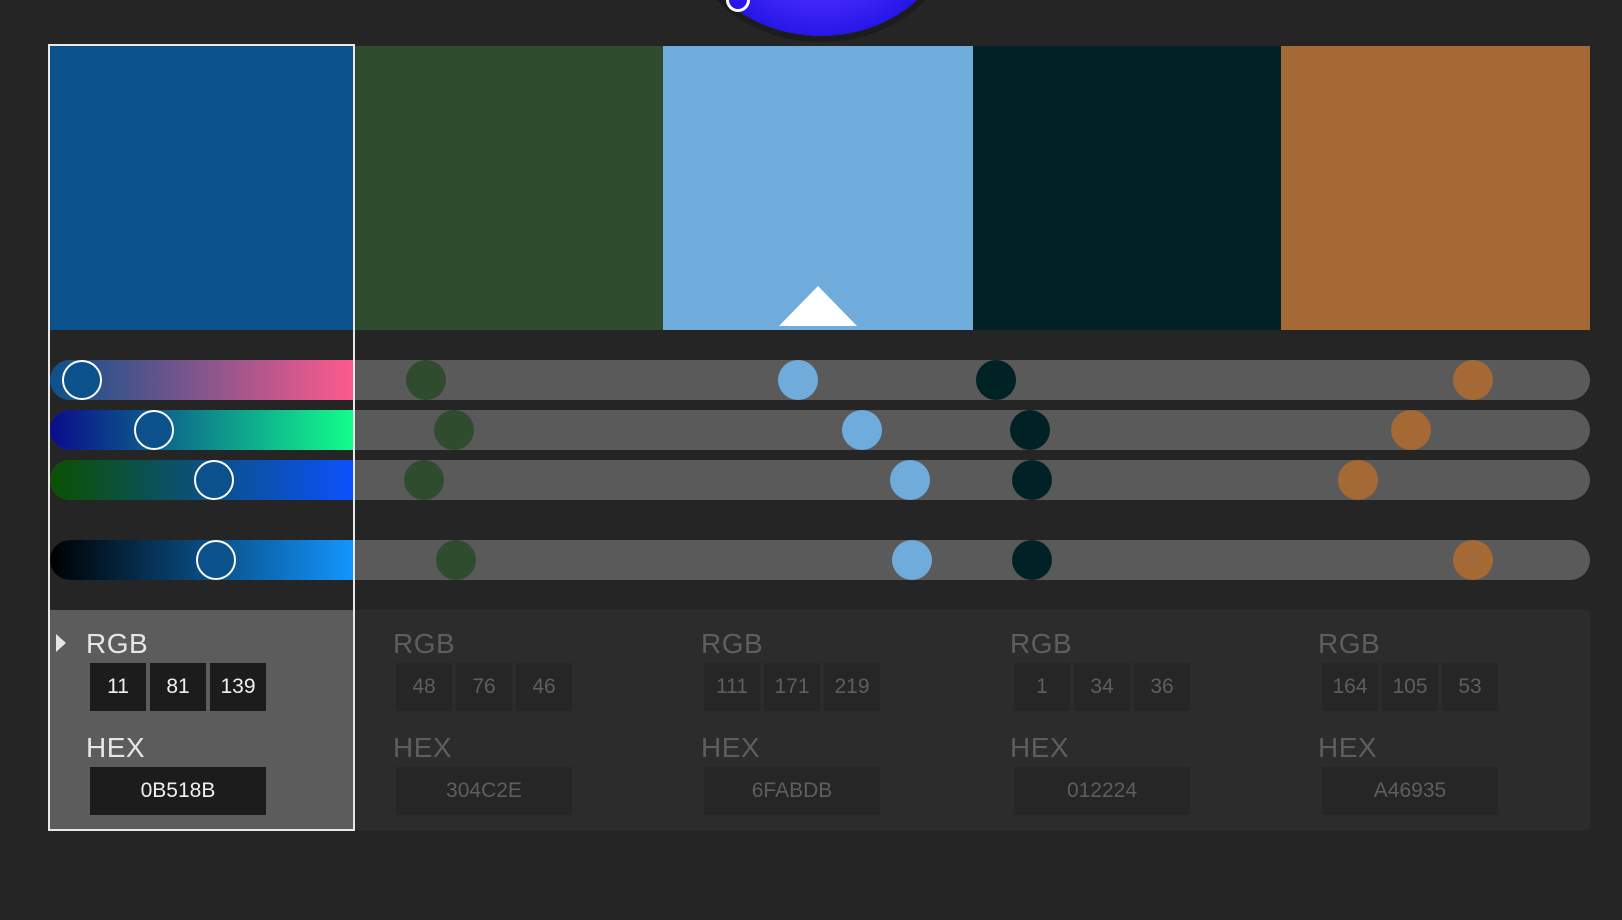  What do you see at coordinates (820, 560) in the screenshot?
I see `slider-brightness` at bounding box center [820, 560].